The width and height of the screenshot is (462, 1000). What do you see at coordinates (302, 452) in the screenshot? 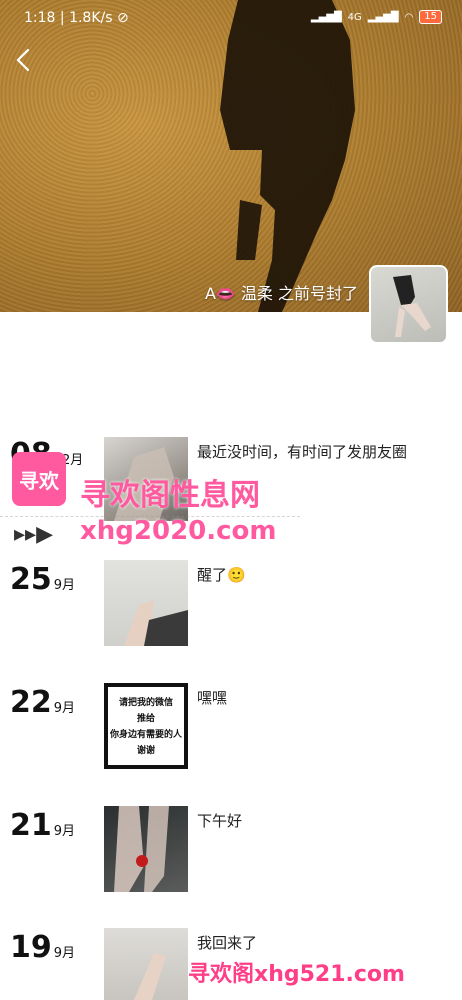
I see `post-text: 最近没时间，有时间了发朋友圈` at bounding box center [302, 452].